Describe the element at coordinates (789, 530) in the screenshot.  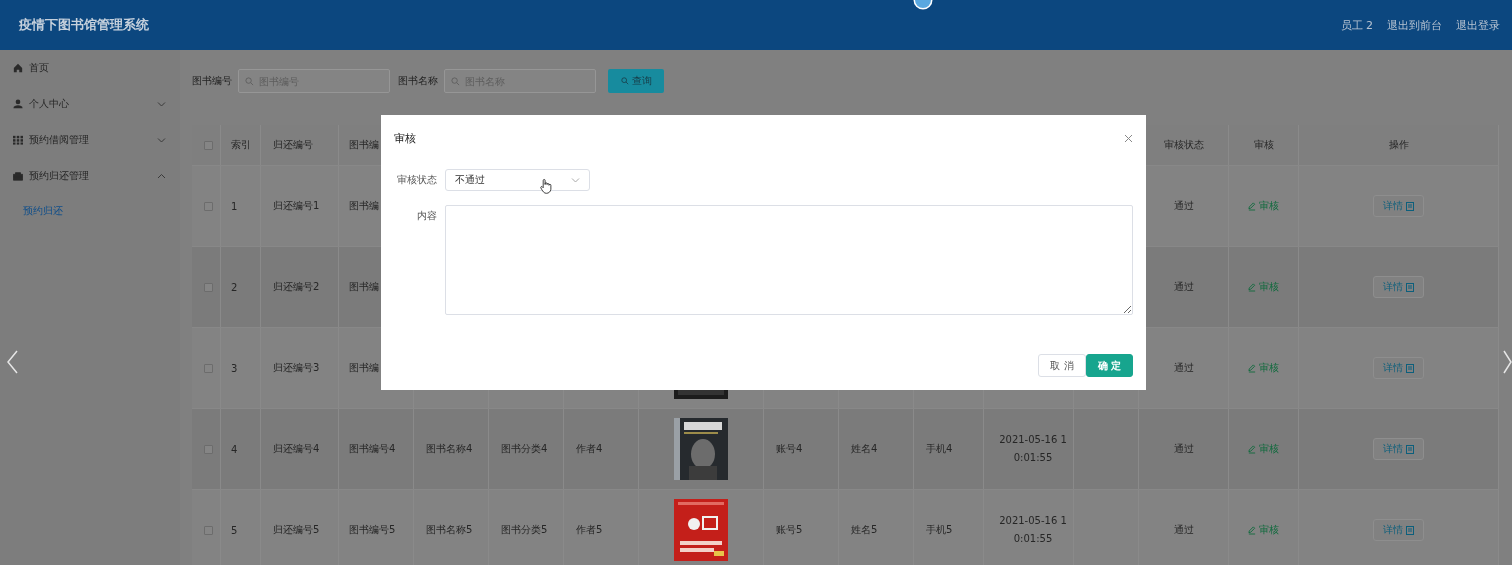
I see `table-cell: 账号5` at that location.